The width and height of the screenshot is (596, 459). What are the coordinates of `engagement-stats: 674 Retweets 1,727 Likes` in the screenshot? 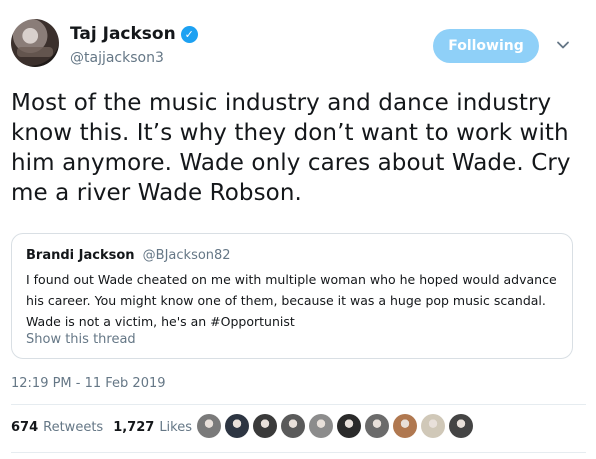 It's located at (101, 427).